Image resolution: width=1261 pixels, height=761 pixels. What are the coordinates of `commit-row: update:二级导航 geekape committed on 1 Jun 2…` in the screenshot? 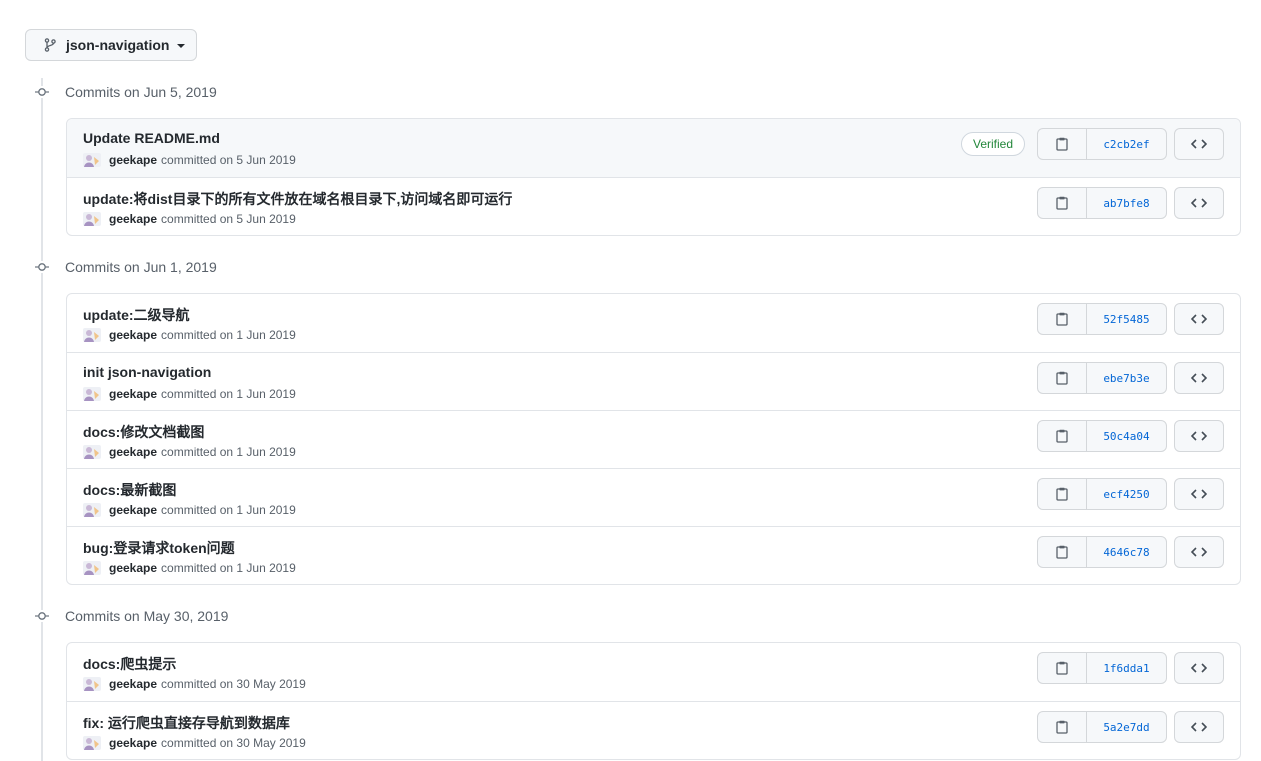 It's located at (653, 323).